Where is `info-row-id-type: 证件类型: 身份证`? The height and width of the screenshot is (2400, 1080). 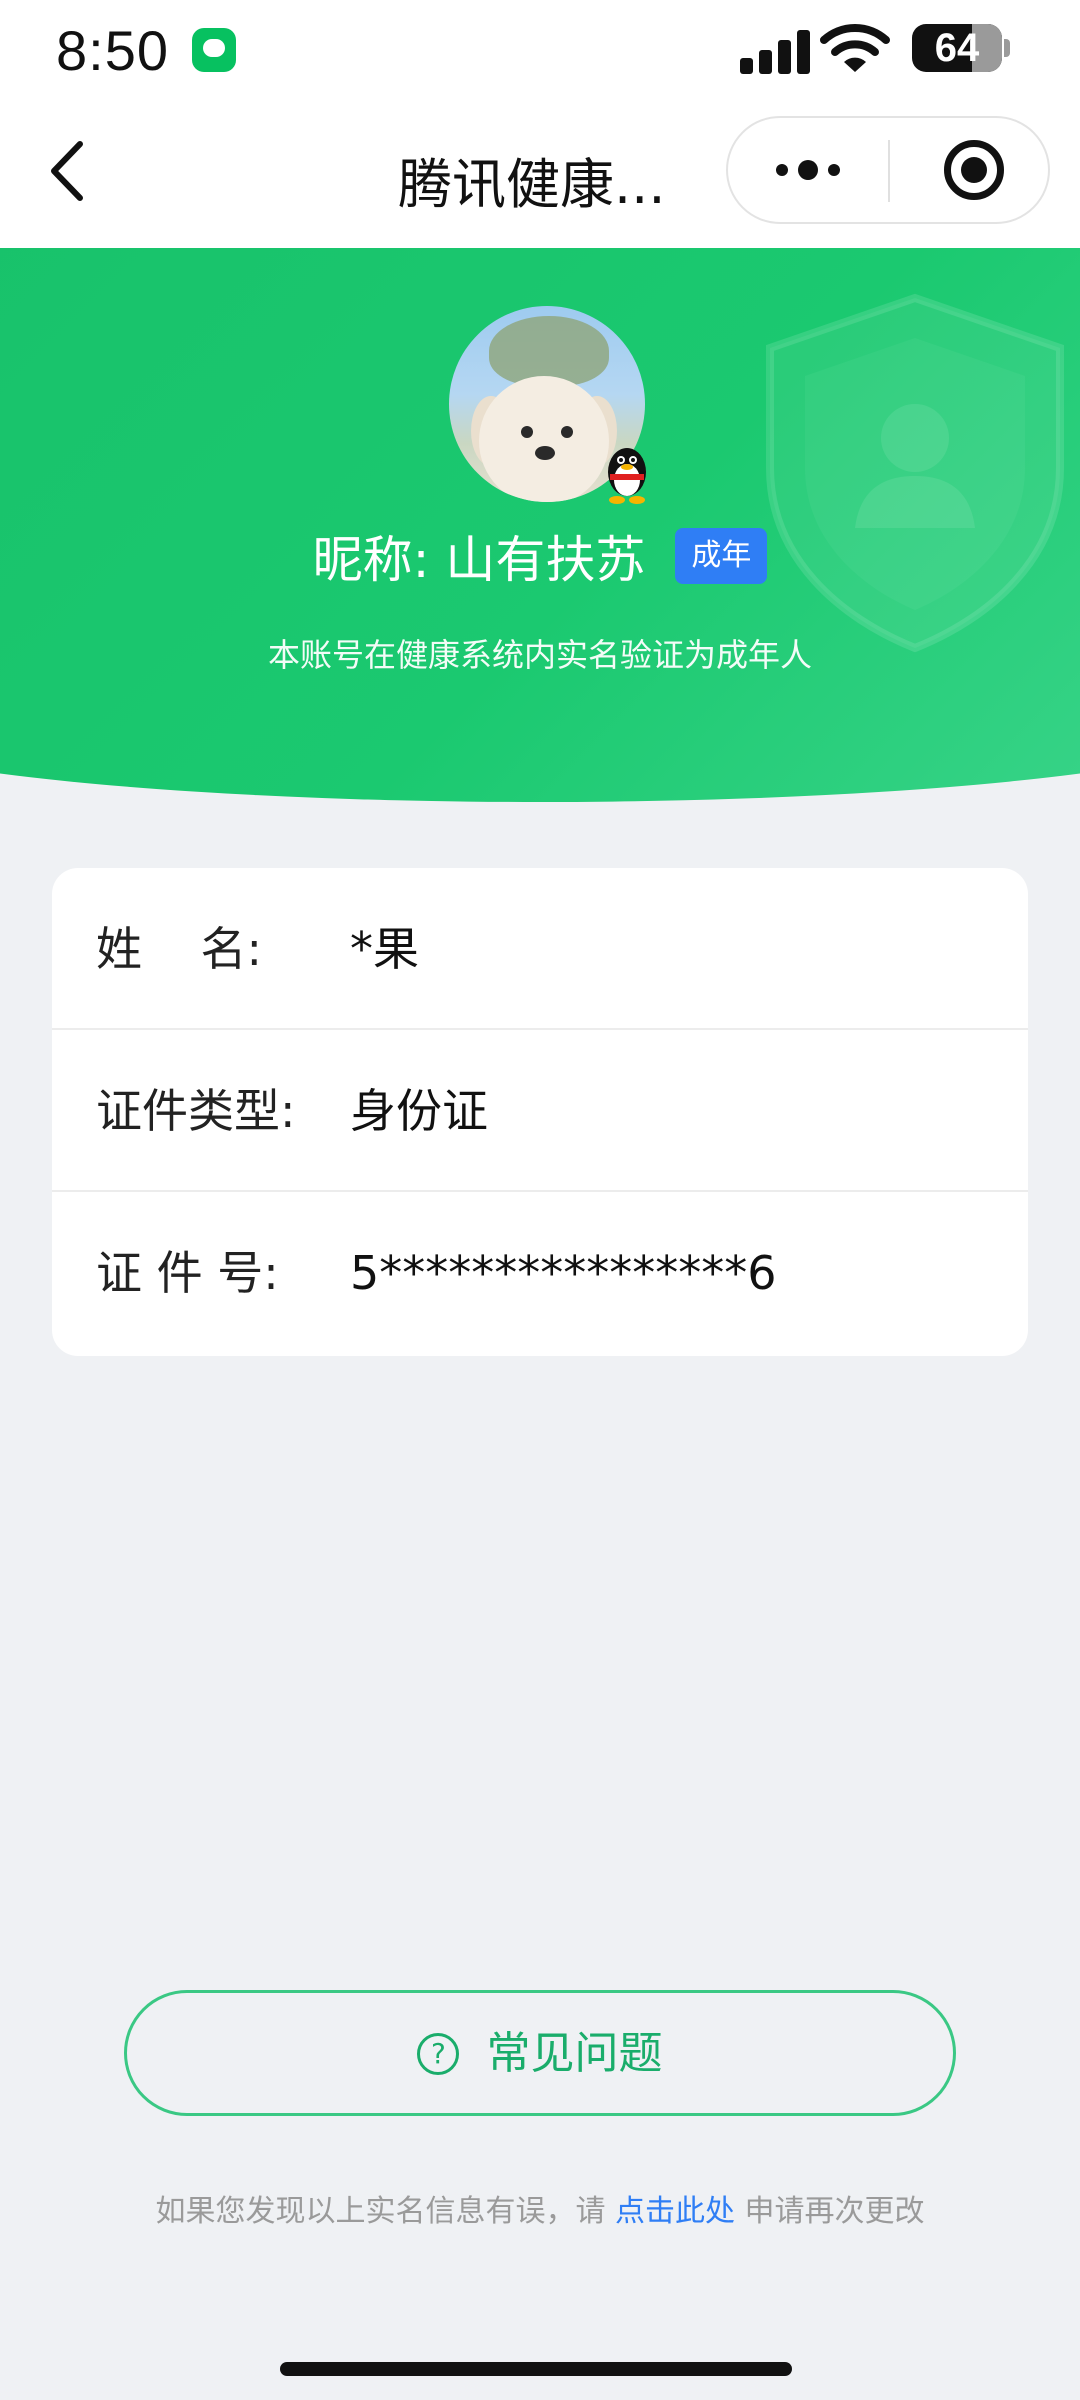
info-row-id-type: 证件类型: 身份证 is located at coordinates (540, 1111).